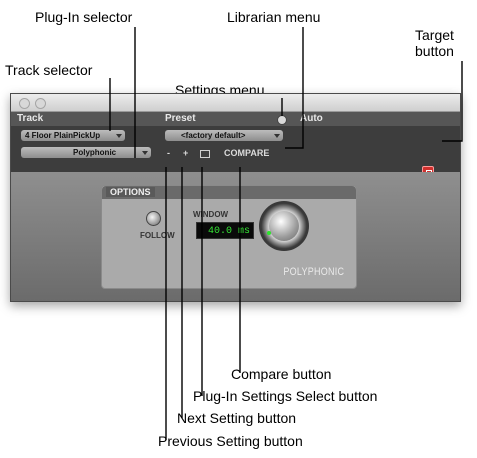  I want to click on librarian-menu-value: <factory default>, so click(213, 135).